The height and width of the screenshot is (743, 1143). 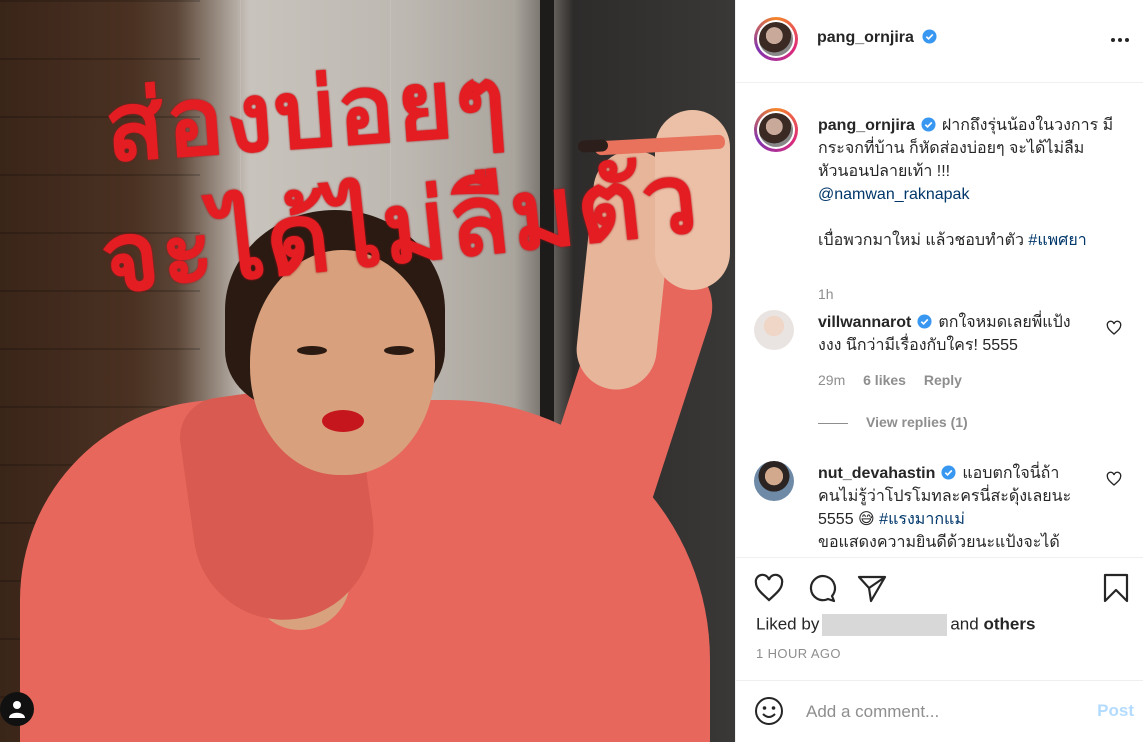 What do you see at coordinates (866, 125) in the screenshot?
I see `caption-username: pang_ornjira` at bounding box center [866, 125].